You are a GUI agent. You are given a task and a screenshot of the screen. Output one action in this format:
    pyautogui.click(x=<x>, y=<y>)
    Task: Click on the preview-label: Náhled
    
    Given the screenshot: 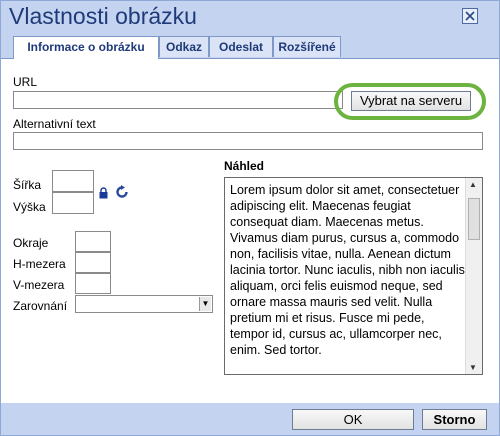 What is the action you would take?
    pyautogui.click(x=244, y=166)
    